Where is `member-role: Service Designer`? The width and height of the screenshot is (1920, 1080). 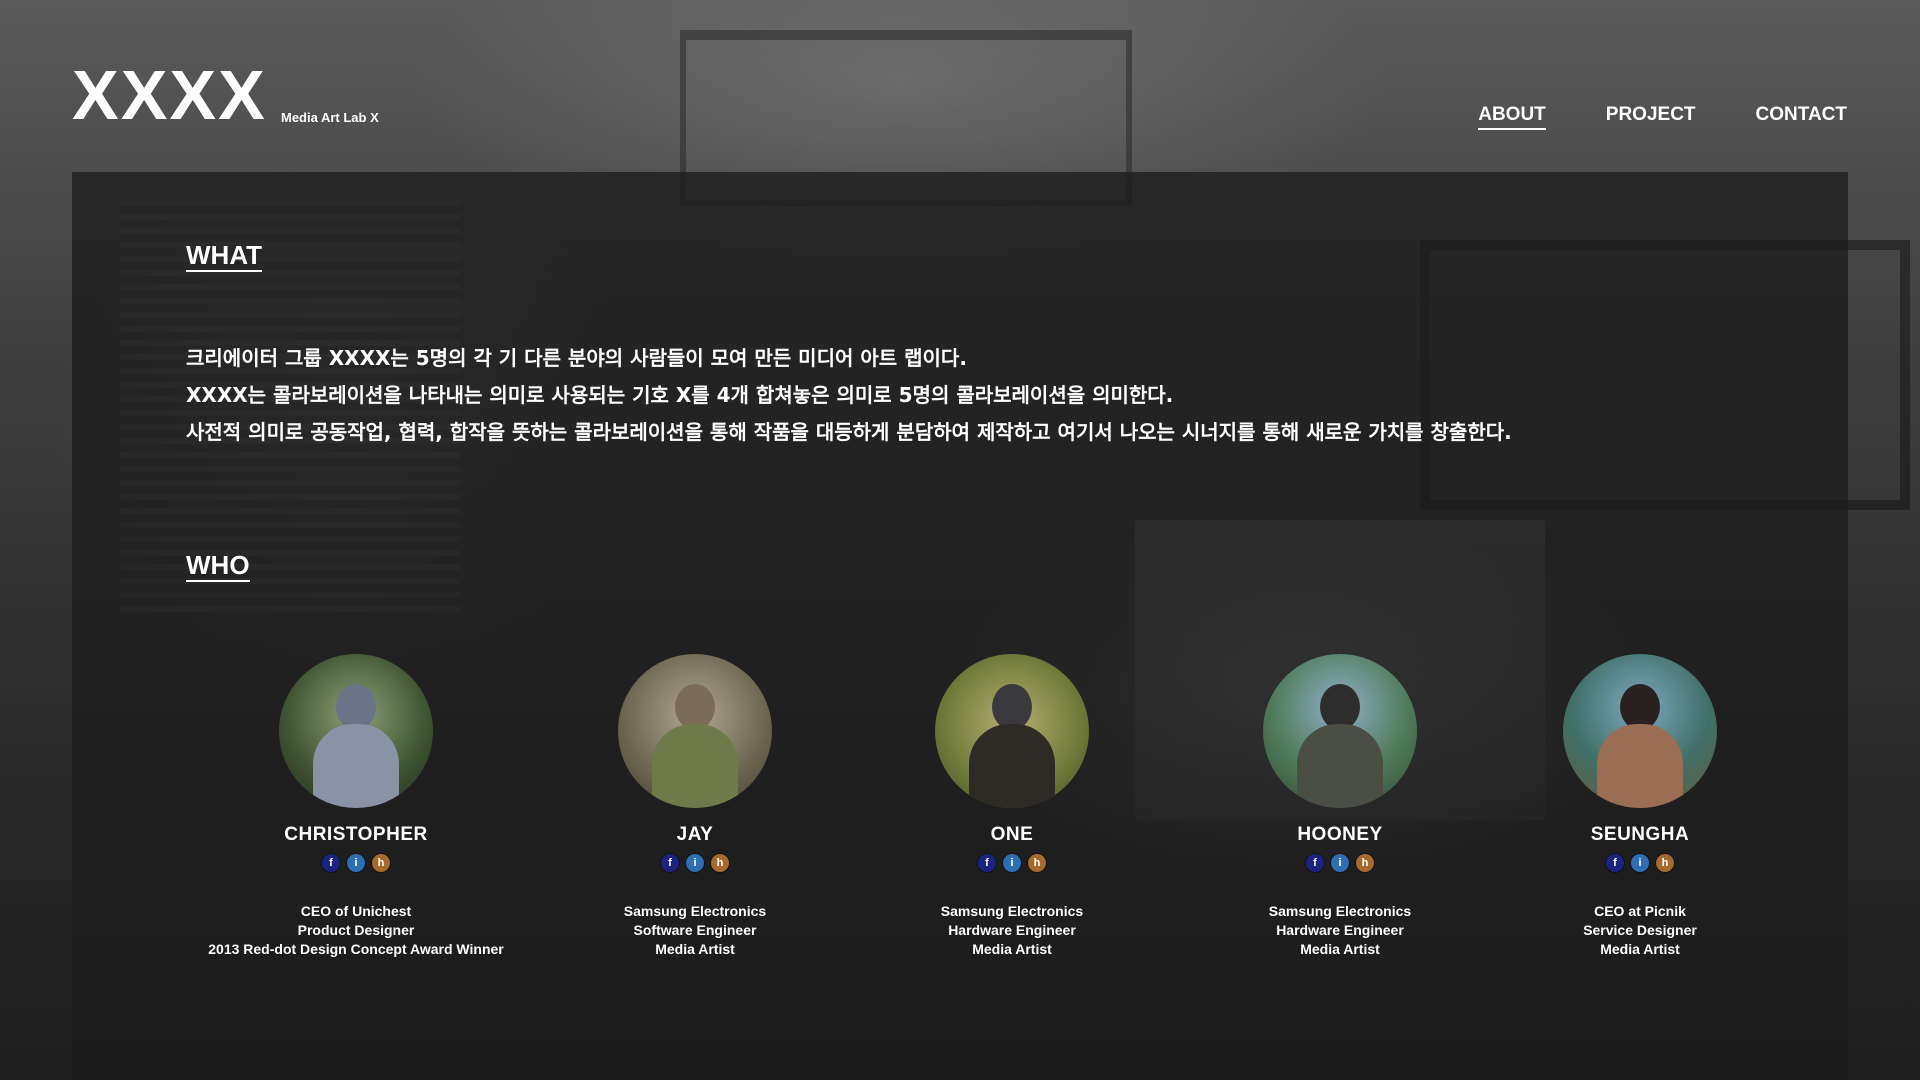 member-role: Service Designer is located at coordinates (1640, 930).